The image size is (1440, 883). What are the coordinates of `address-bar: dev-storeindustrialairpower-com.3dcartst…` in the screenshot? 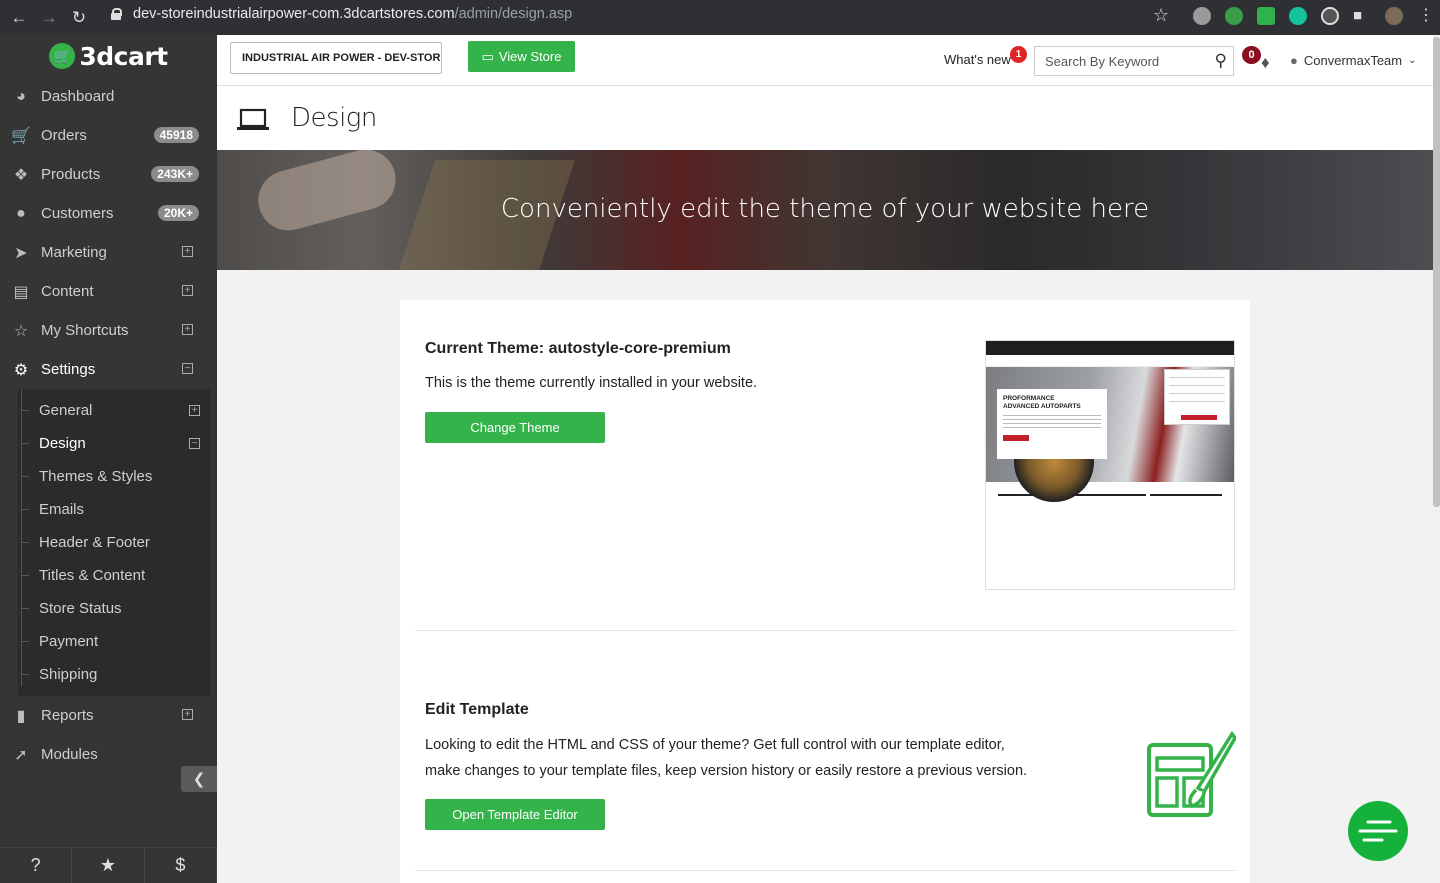 It's located at (341, 14).